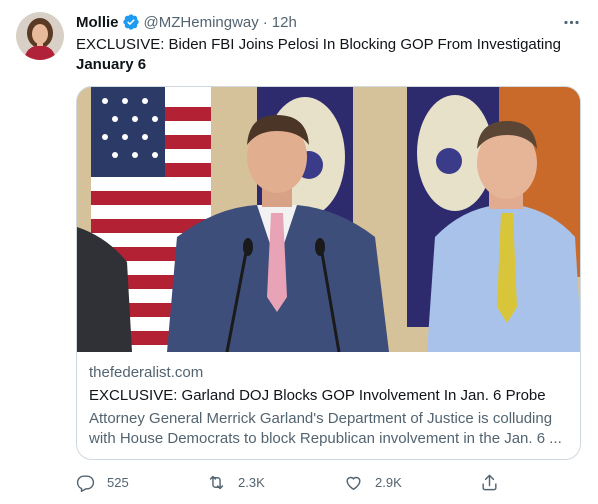  I want to click on share-button, so click(489, 482).